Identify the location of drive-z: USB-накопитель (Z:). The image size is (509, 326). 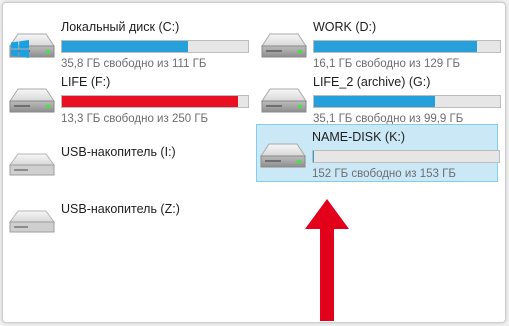
(131, 219).